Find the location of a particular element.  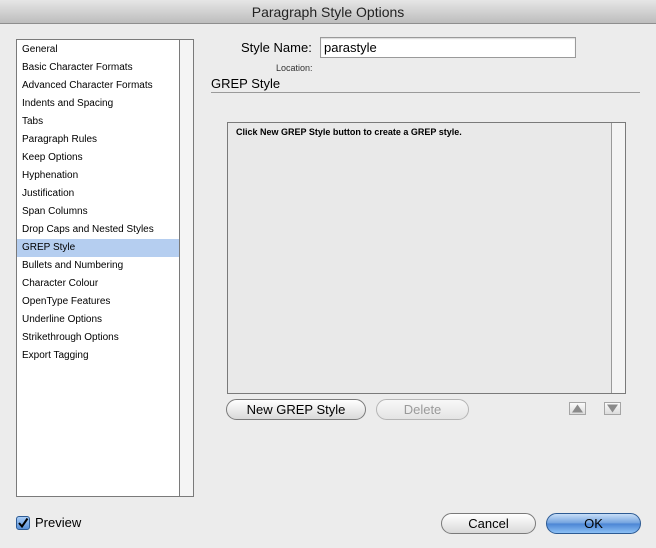

delete-button: Delete is located at coordinates (422, 409).